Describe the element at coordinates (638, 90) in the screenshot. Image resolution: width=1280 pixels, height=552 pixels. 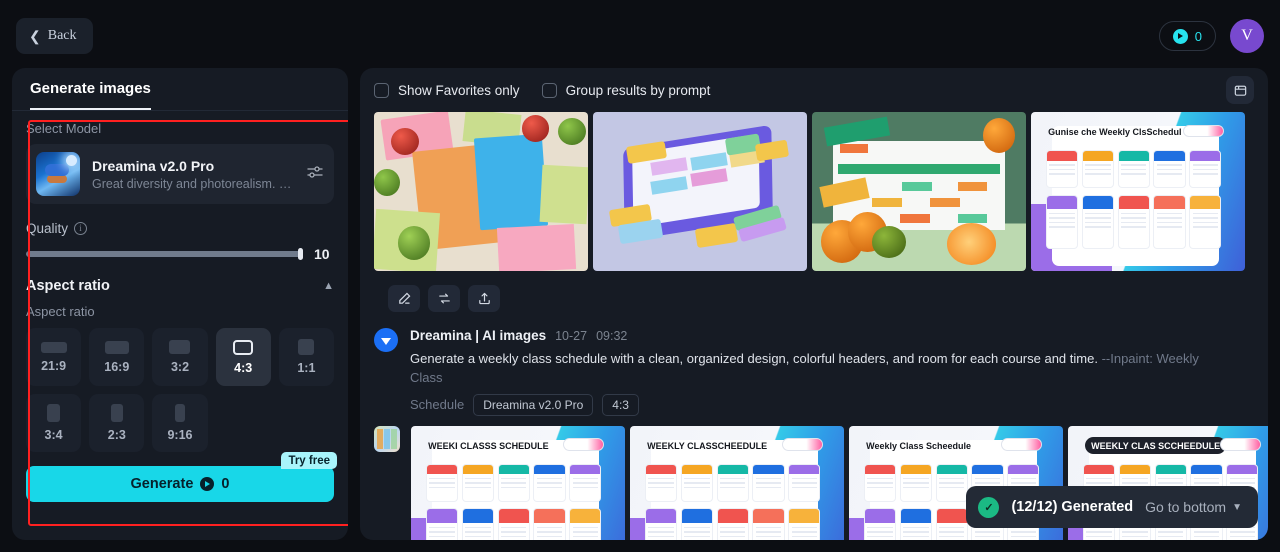
I see `group-results-label: Group results by prompt` at that location.